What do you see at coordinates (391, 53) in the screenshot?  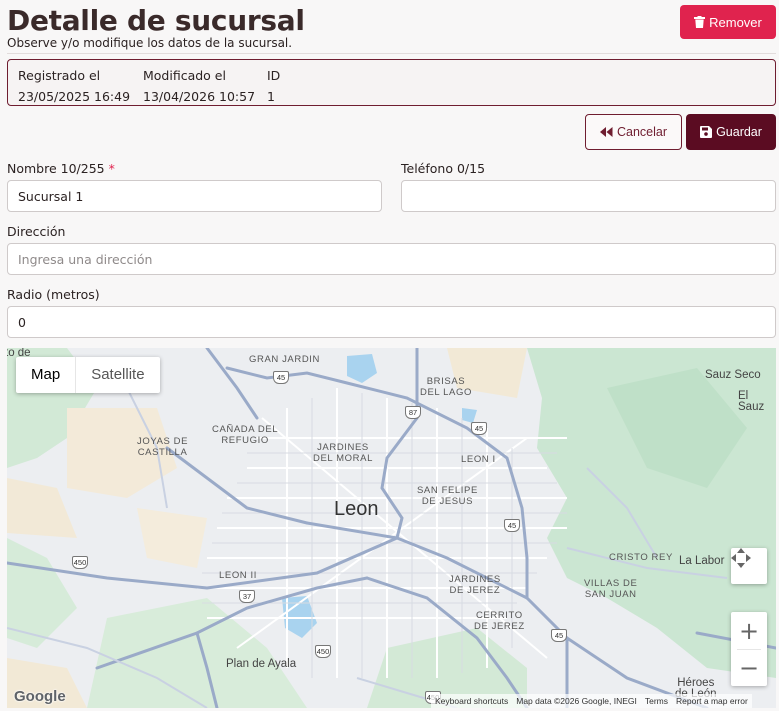 I see `header-divider` at bounding box center [391, 53].